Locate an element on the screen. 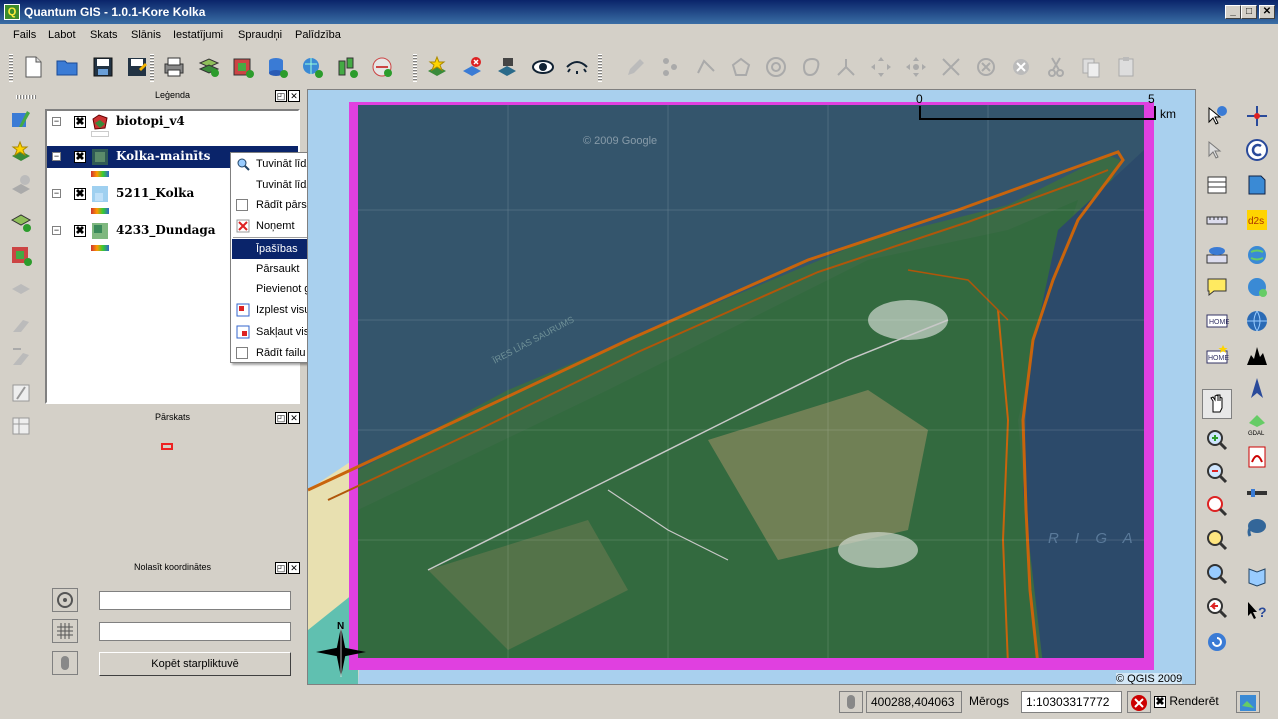 This screenshot has width=1278, height=719. copyright-label-icon is located at coordinates (1257, 150).